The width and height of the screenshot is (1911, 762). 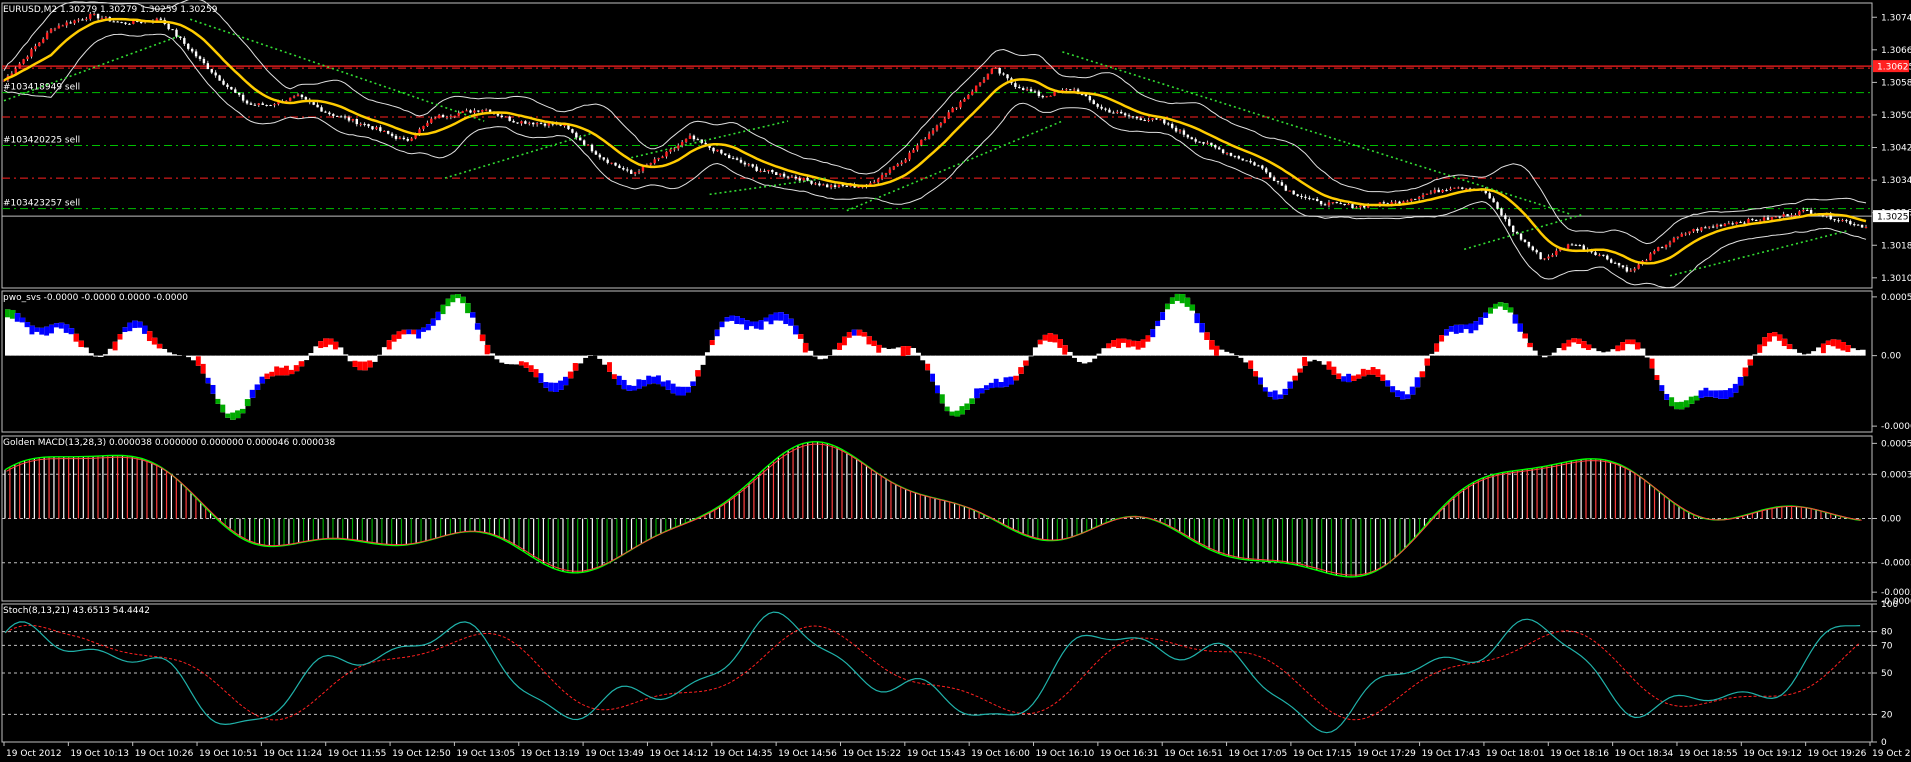 I want to click on price-tick-label: 1.30585, so click(x=1896, y=83).